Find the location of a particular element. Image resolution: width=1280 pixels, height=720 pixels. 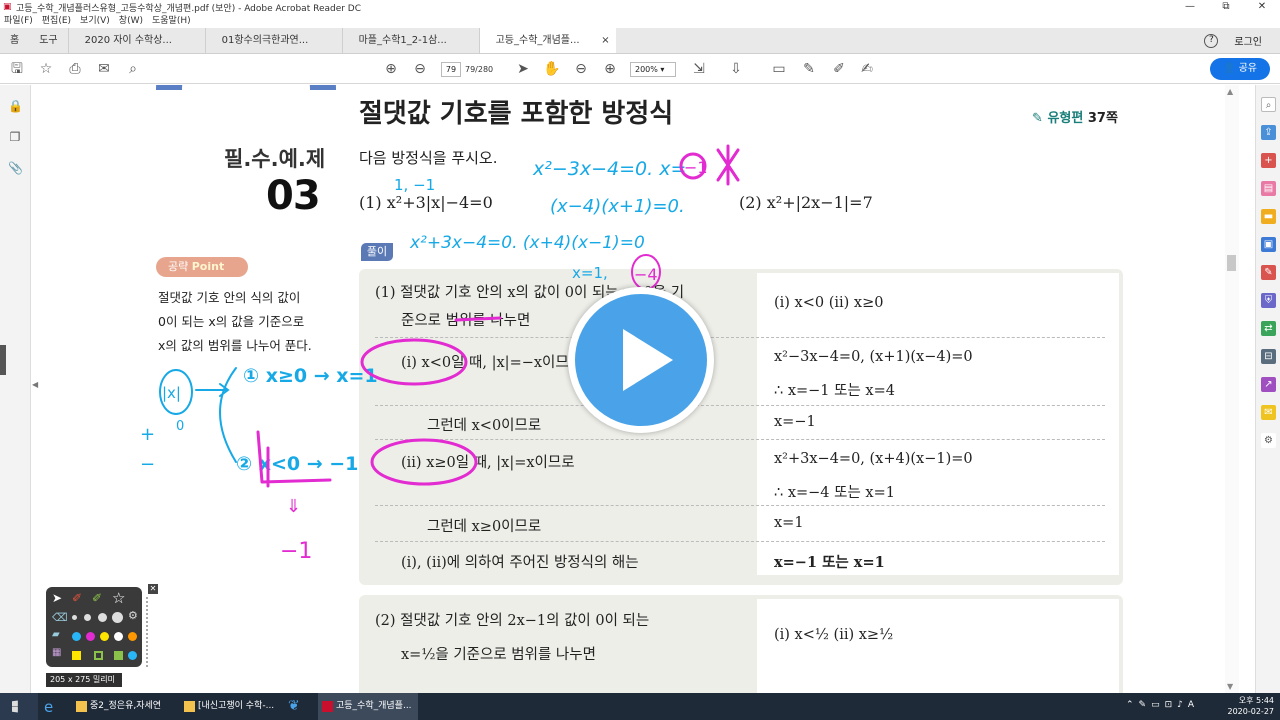

redact-icon: ⊟ is located at coordinates (1268, 356).